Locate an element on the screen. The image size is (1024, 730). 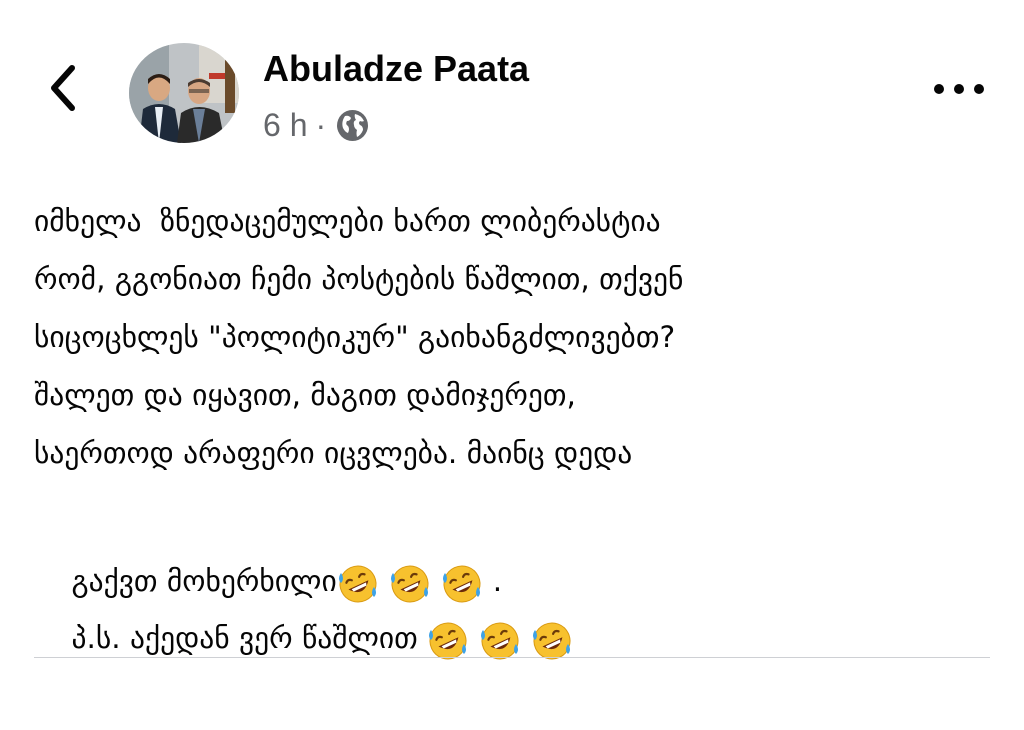
post-text-line: შალეთ და იყავით, მაგით დამიჯერეთ, is located at coordinates (305, 395).